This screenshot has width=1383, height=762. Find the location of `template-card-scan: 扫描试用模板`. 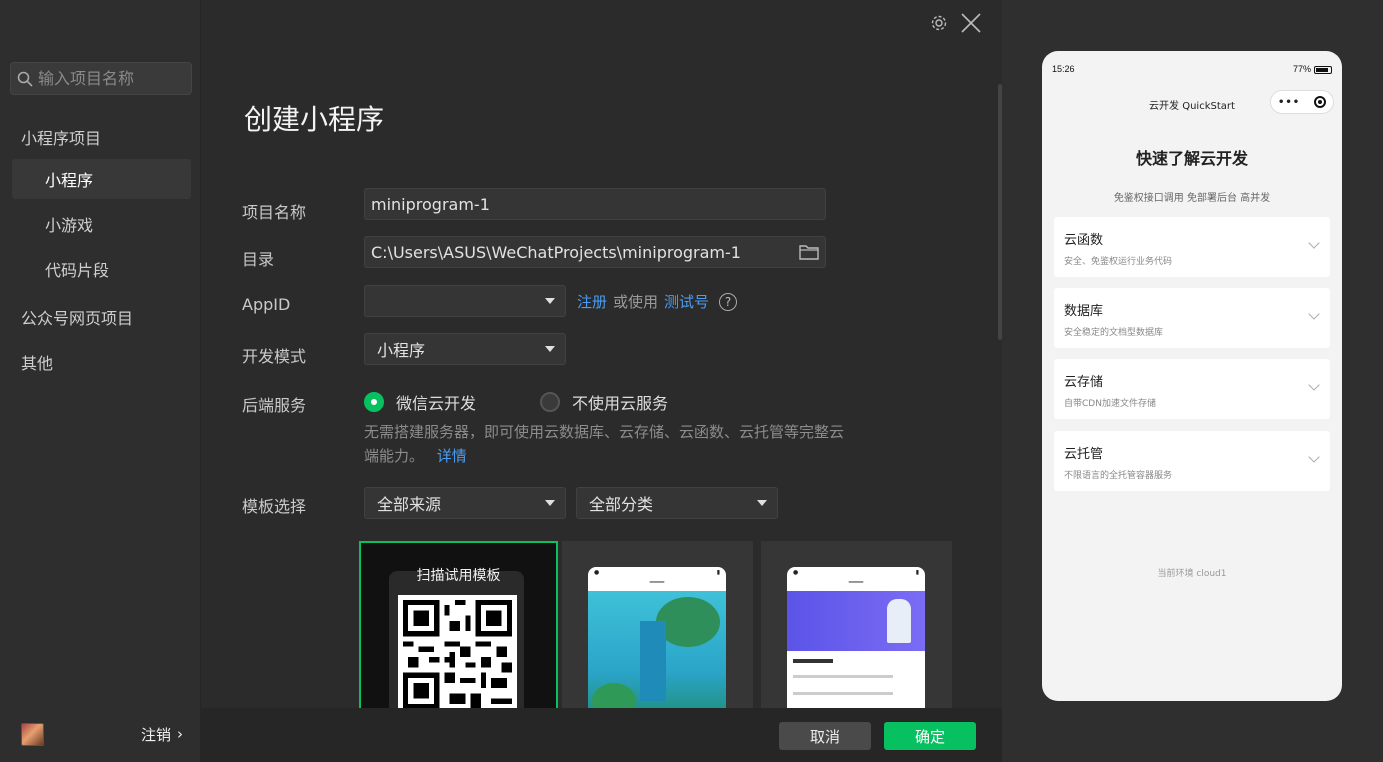

template-card-scan: 扫描试用模板 is located at coordinates (458, 626).